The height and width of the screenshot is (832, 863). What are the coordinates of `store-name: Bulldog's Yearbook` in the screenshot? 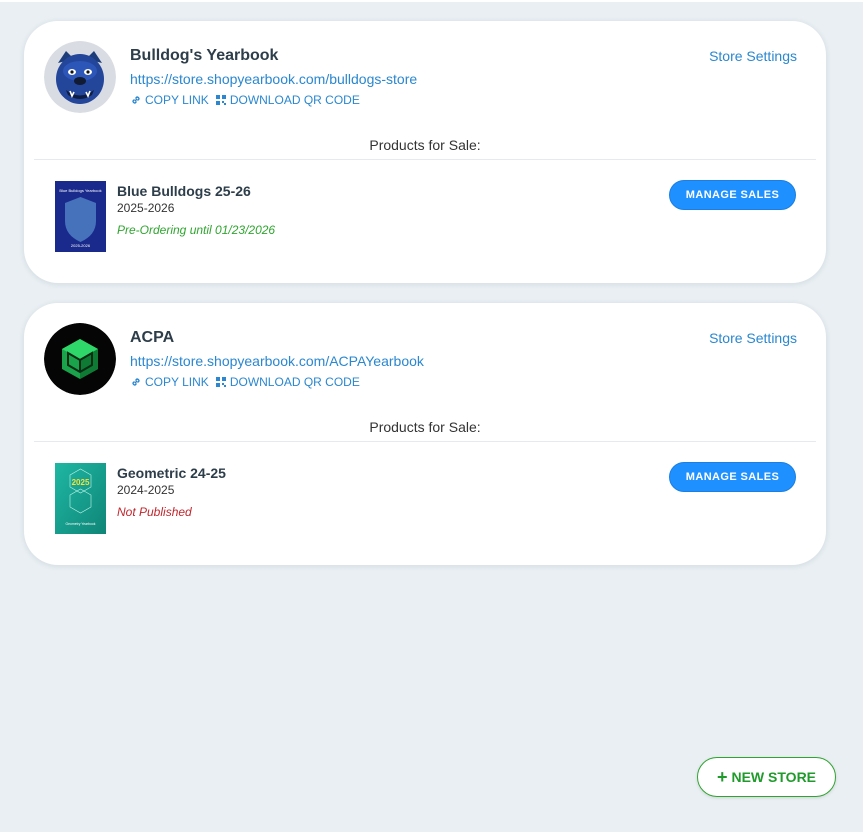 It's located at (204, 55).